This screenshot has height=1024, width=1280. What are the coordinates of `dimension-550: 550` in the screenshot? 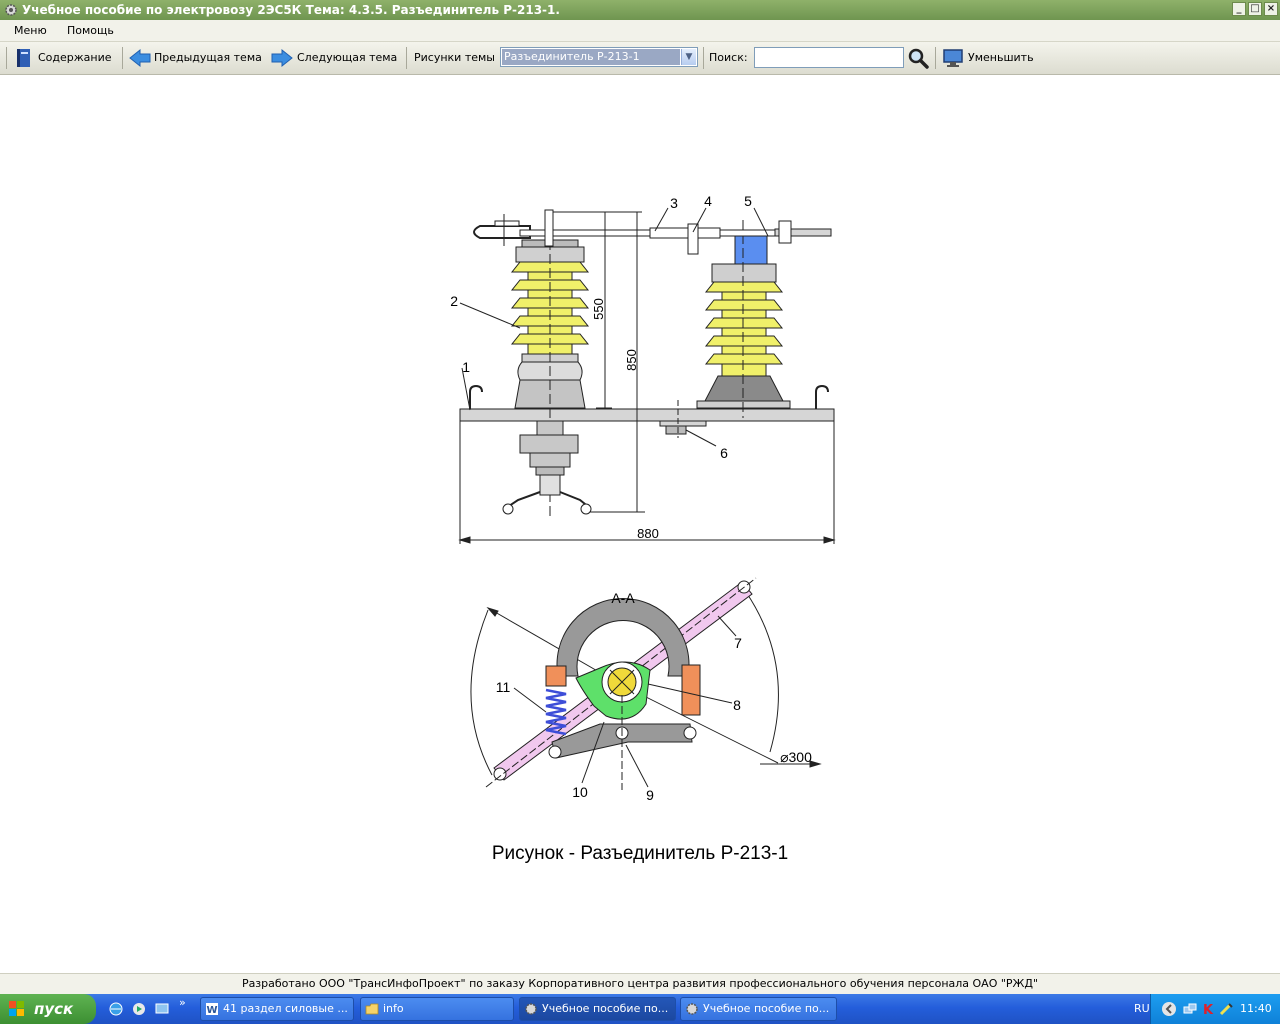 It's located at (598, 309).